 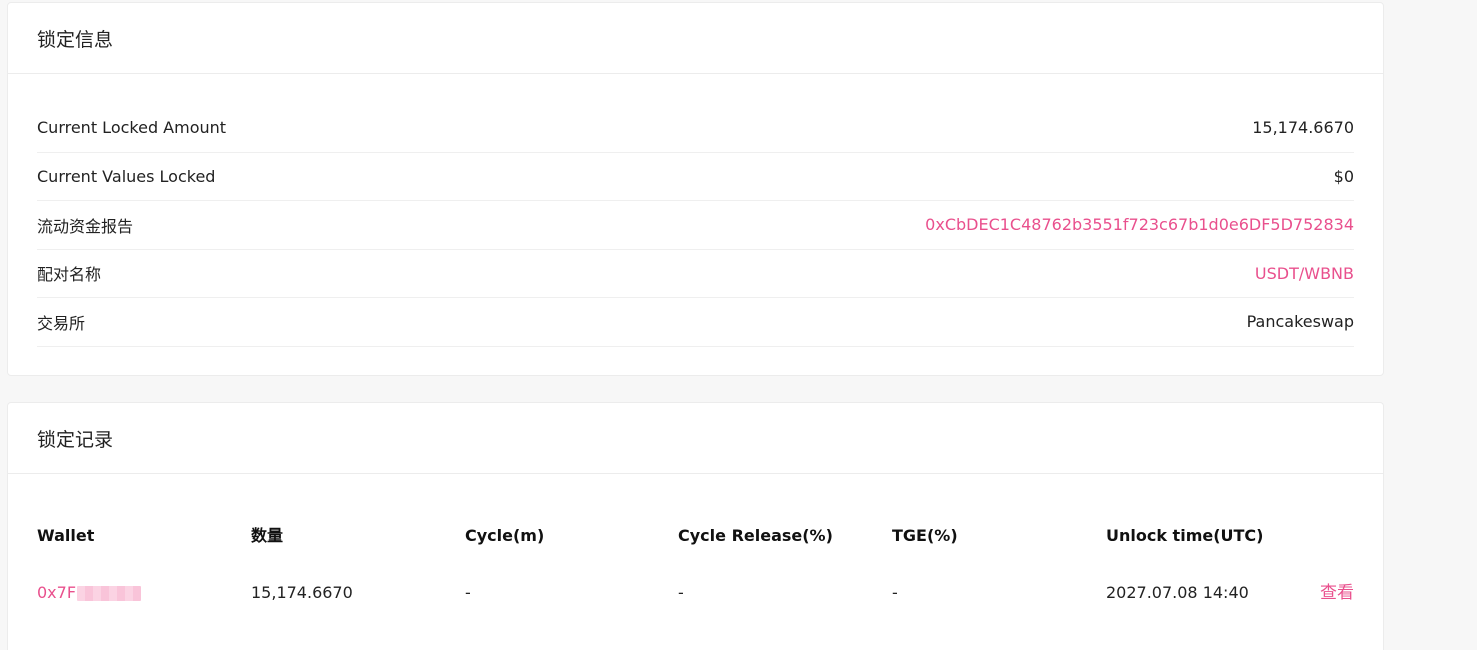 What do you see at coordinates (755, 535) in the screenshot?
I see `column-header-cycle-release: Cycle Release(%)` at bounding box center [755, 535].